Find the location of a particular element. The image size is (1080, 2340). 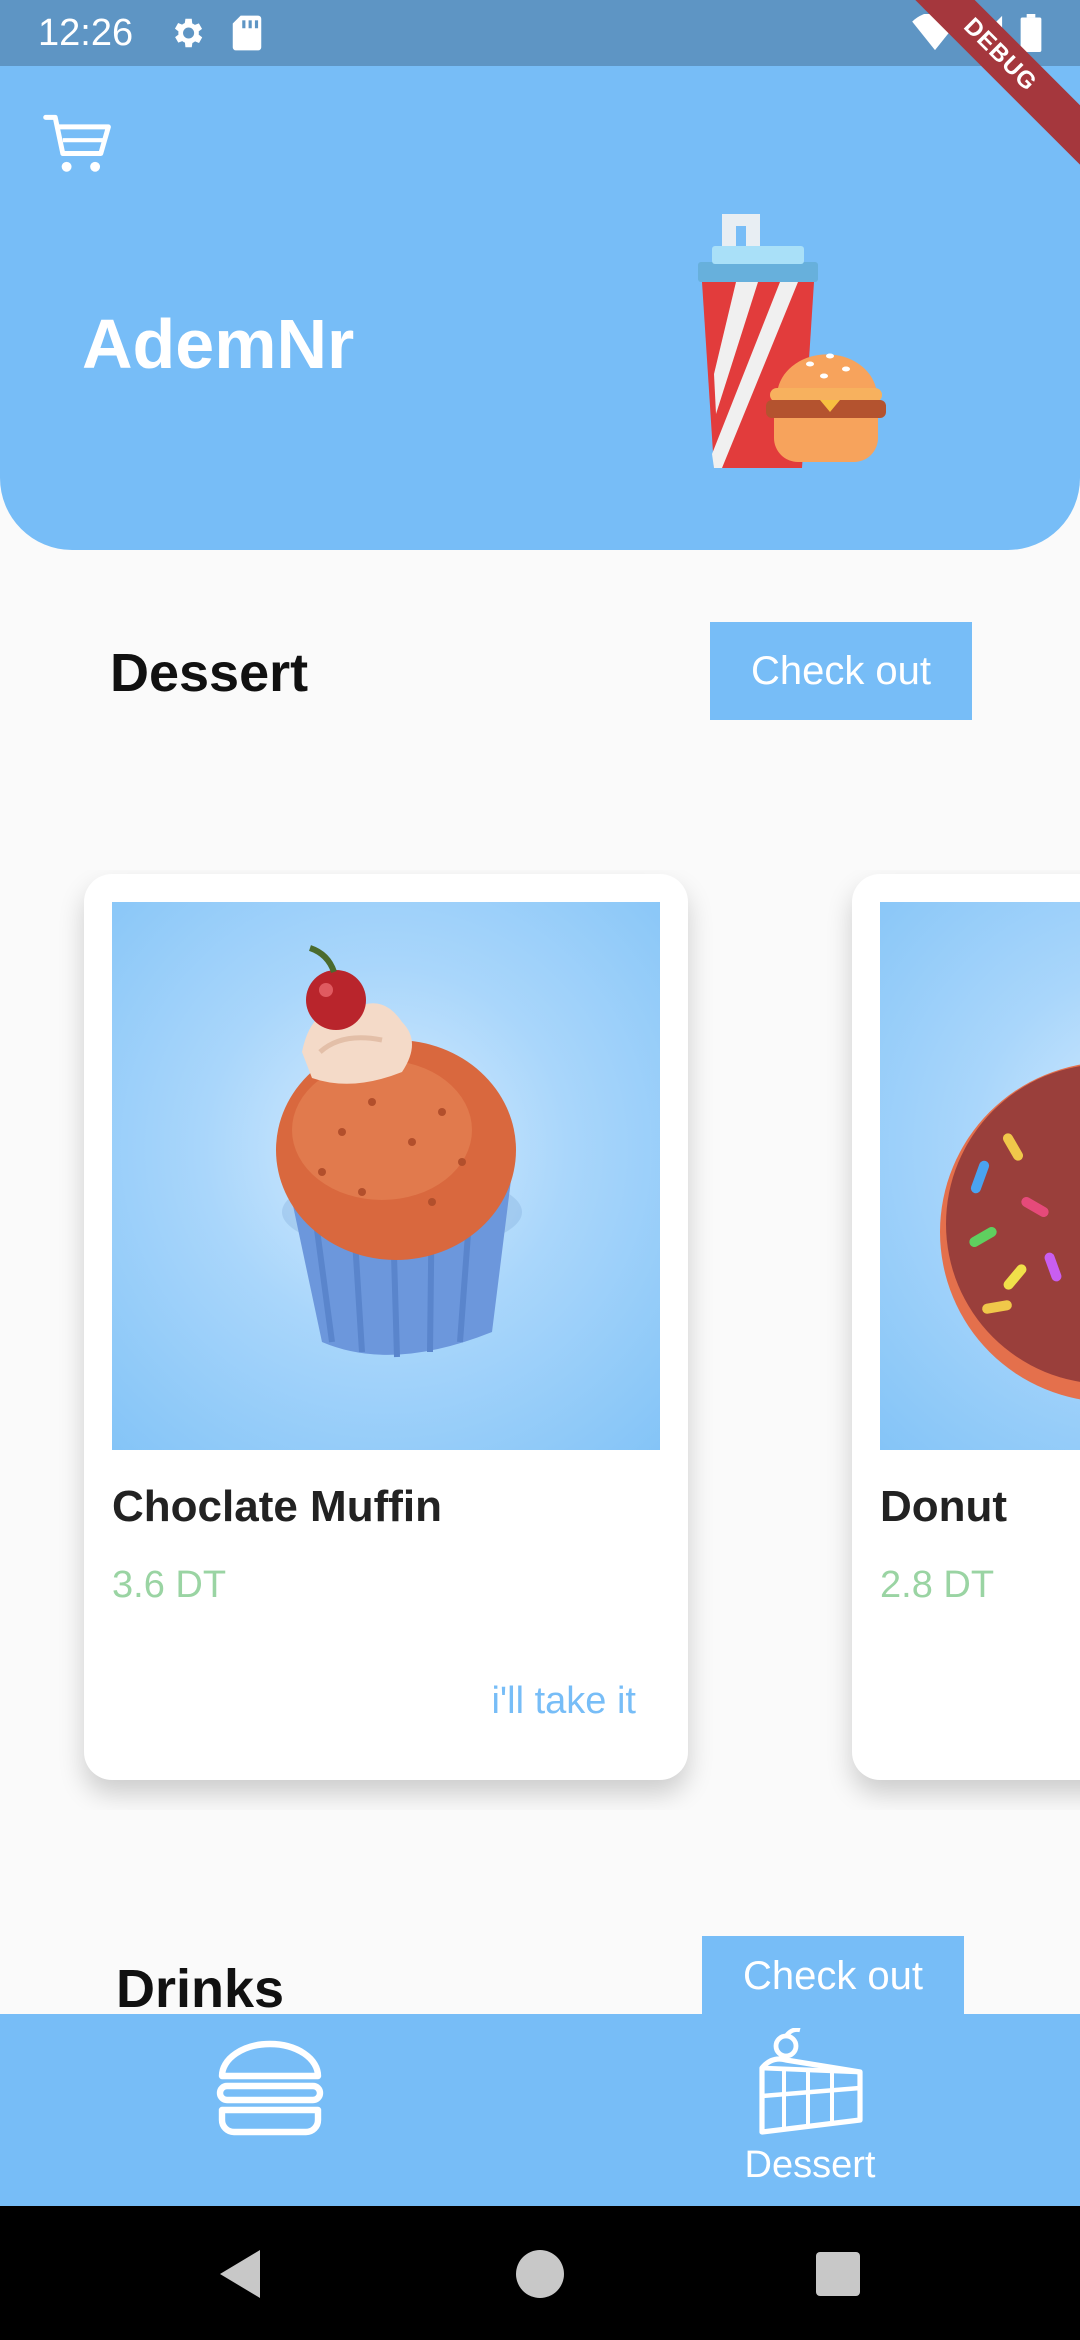

product-name: Donut is located at coordinates (944, 1506).